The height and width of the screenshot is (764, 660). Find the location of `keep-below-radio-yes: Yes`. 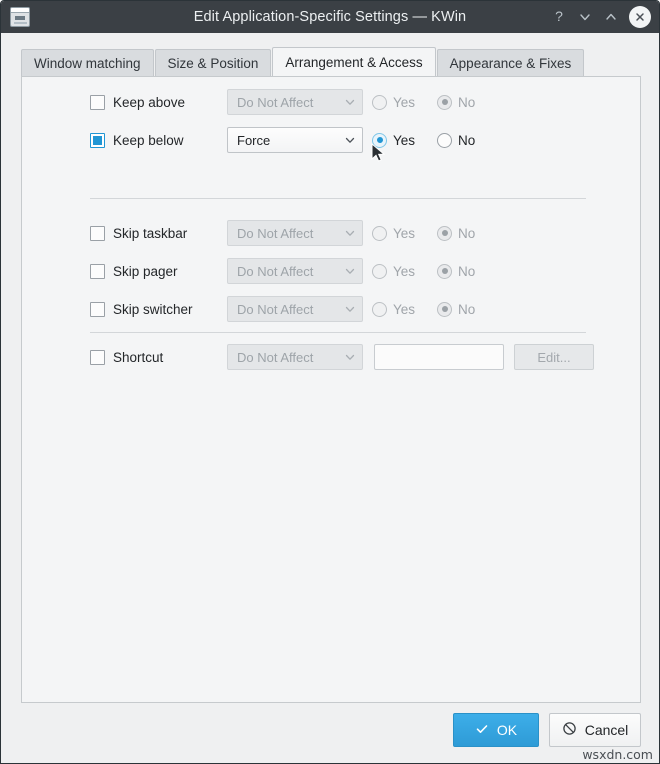

keep-below-radio-yes: Yes is located at coordinates (394, 140).